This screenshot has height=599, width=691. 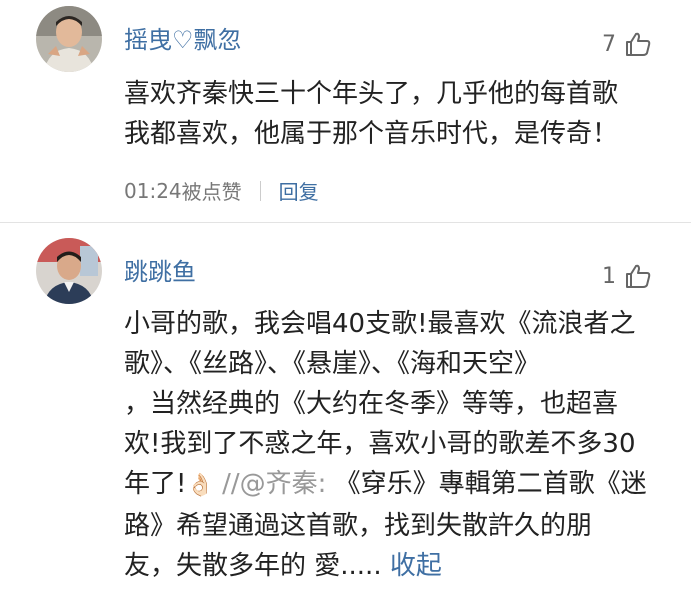 I want to click on comment-line: 我都喜欢，他属于那个音乐时代，是传奇！, so click(x=371, y=134).